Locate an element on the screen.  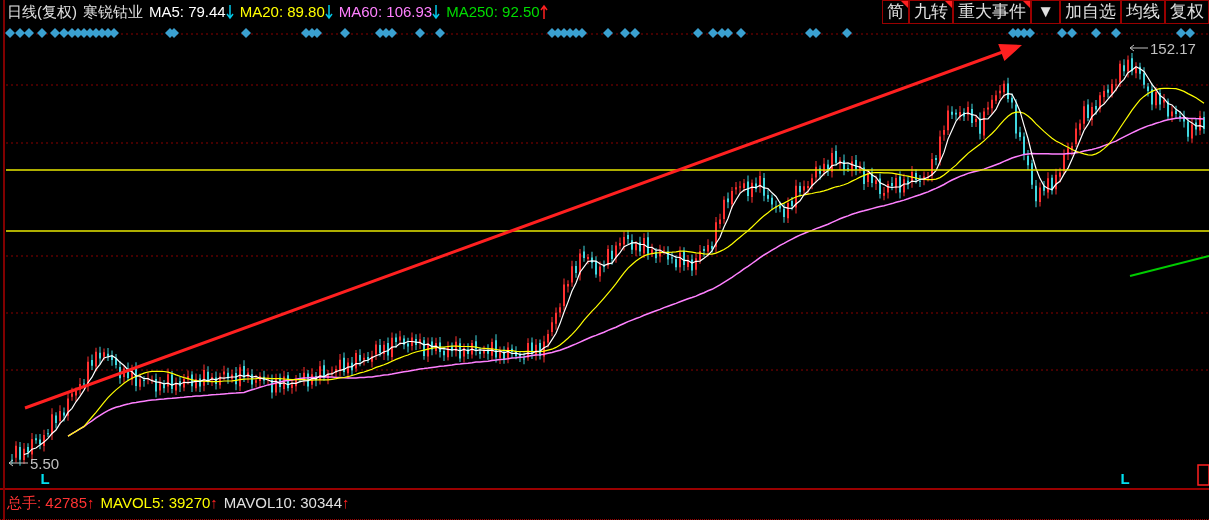
moving-average-reading: MA5: 79.44 is located at coordinates (187, 12).